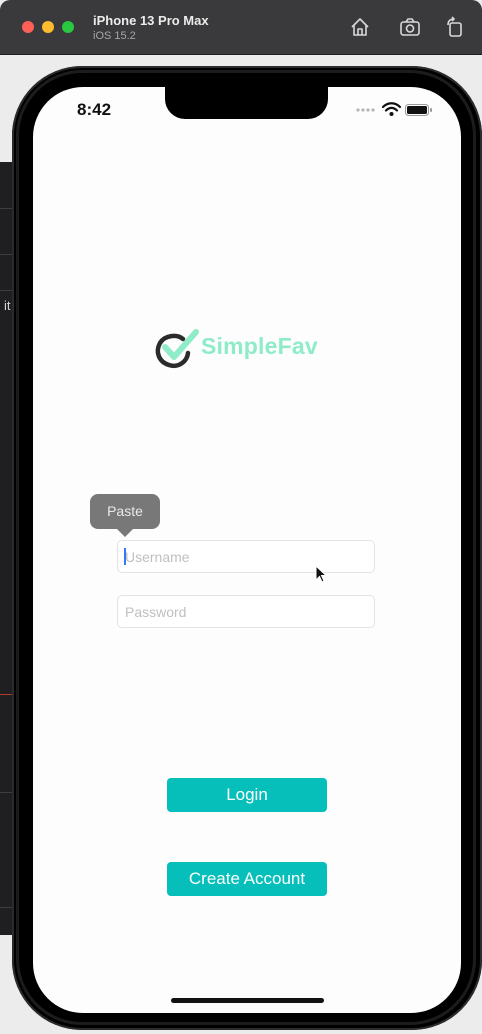 The width and height of the screenshot is (482, 1034). Describe the element at coordinates (177, 348) in the screenshot. I see `logo-check-icon` at that location.